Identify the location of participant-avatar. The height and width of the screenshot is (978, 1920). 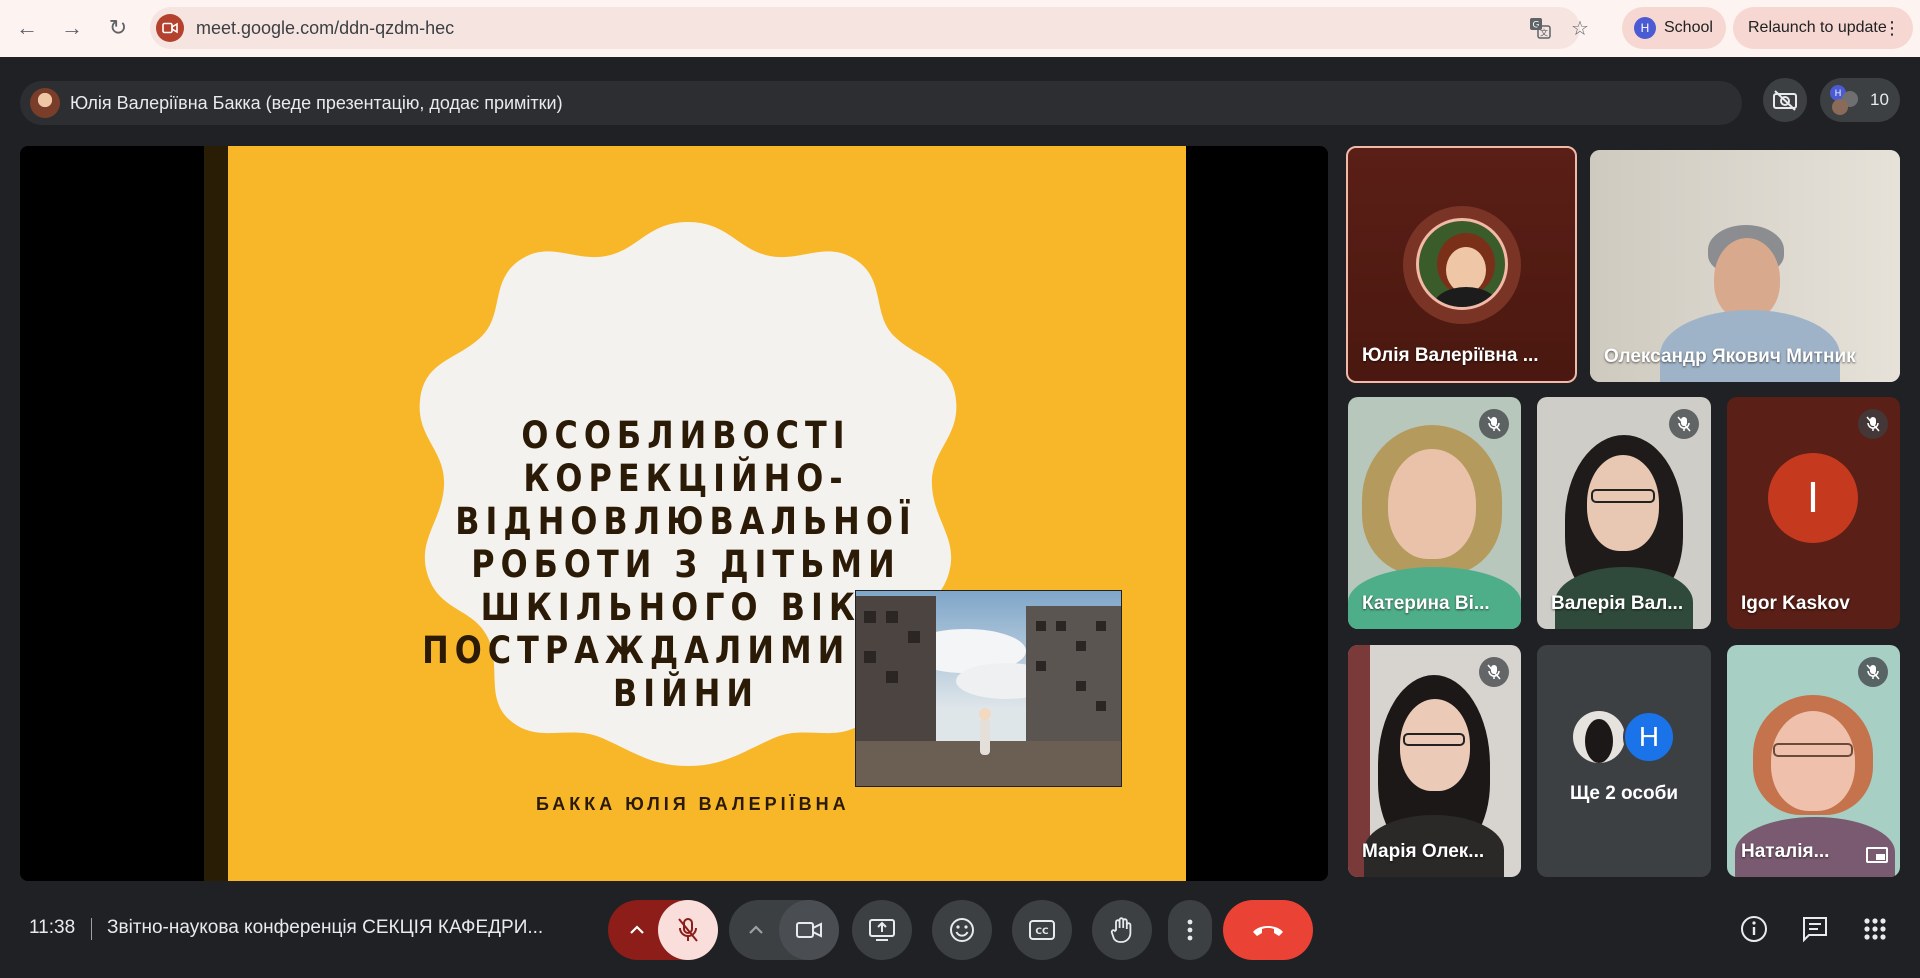
(1462, 264).